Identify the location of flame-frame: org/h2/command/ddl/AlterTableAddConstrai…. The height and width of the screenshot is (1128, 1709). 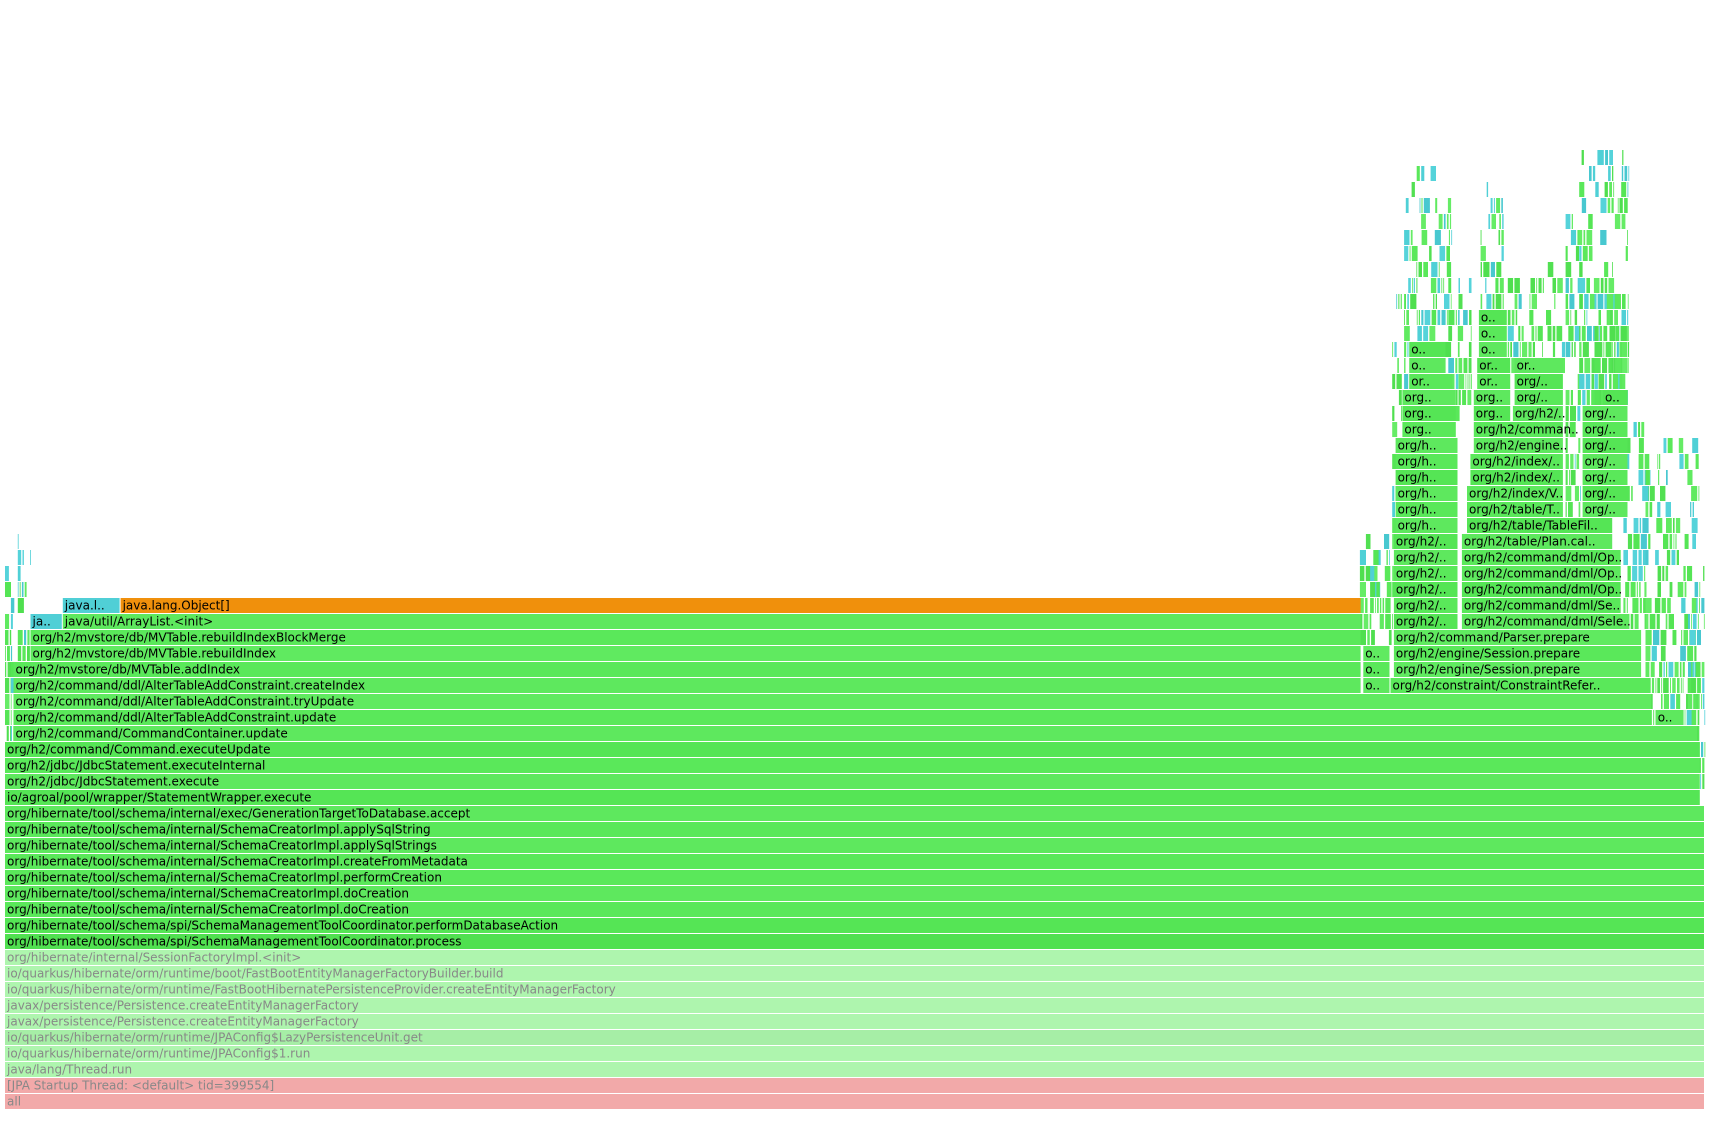
(687, 685).